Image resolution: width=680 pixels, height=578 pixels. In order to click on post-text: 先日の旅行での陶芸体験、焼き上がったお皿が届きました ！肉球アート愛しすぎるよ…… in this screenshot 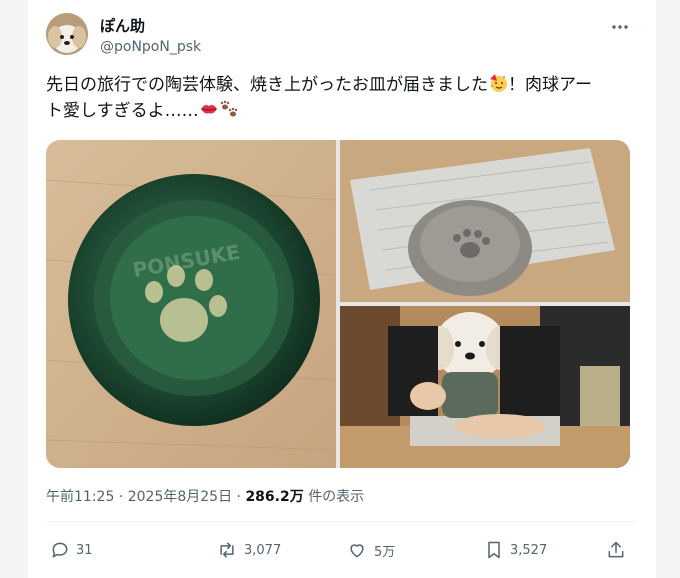, I will do `click(341, 98)`.